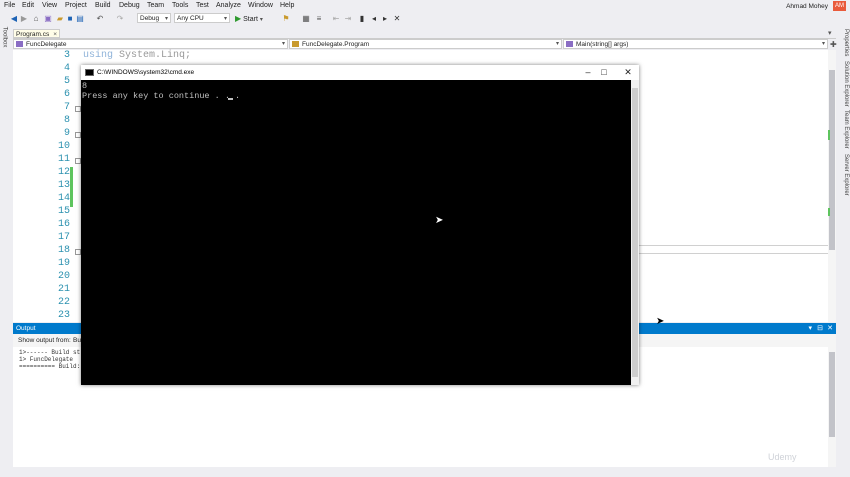 The width and height of the screenshot is (850, 477). I want to click on type-dropdown: FuncDelegate.Program ▾, so click(425, 44).